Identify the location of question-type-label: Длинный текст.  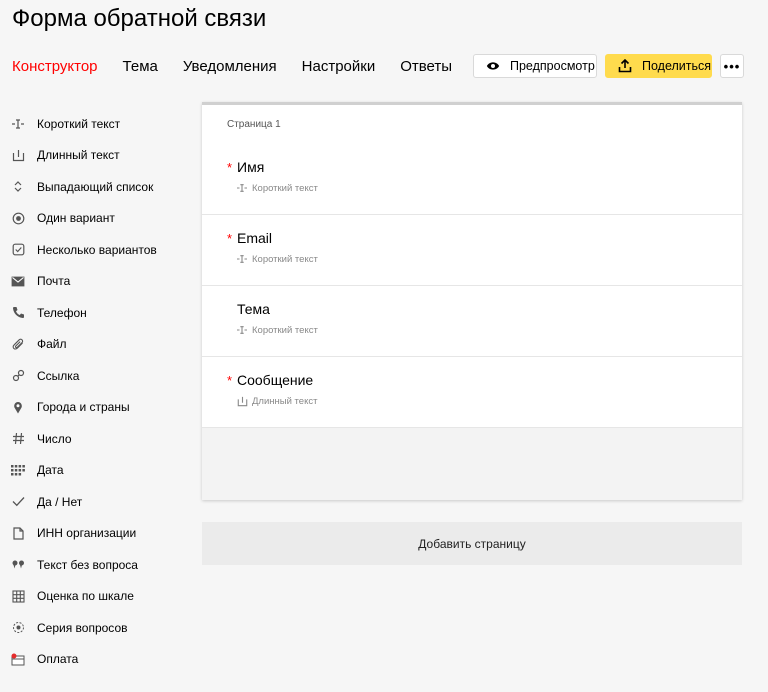
(285, 401).